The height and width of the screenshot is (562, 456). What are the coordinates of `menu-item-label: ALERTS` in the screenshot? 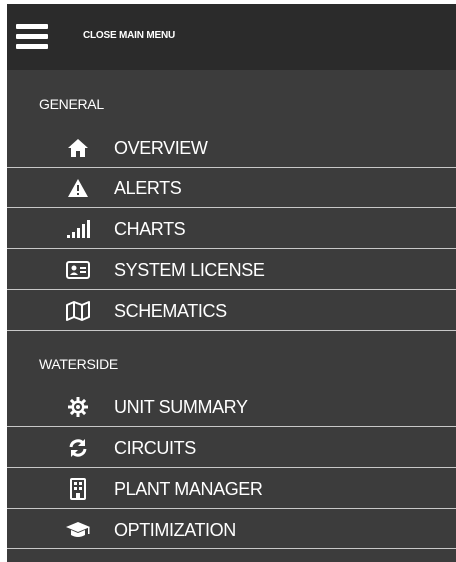 It's located at (148, 188).